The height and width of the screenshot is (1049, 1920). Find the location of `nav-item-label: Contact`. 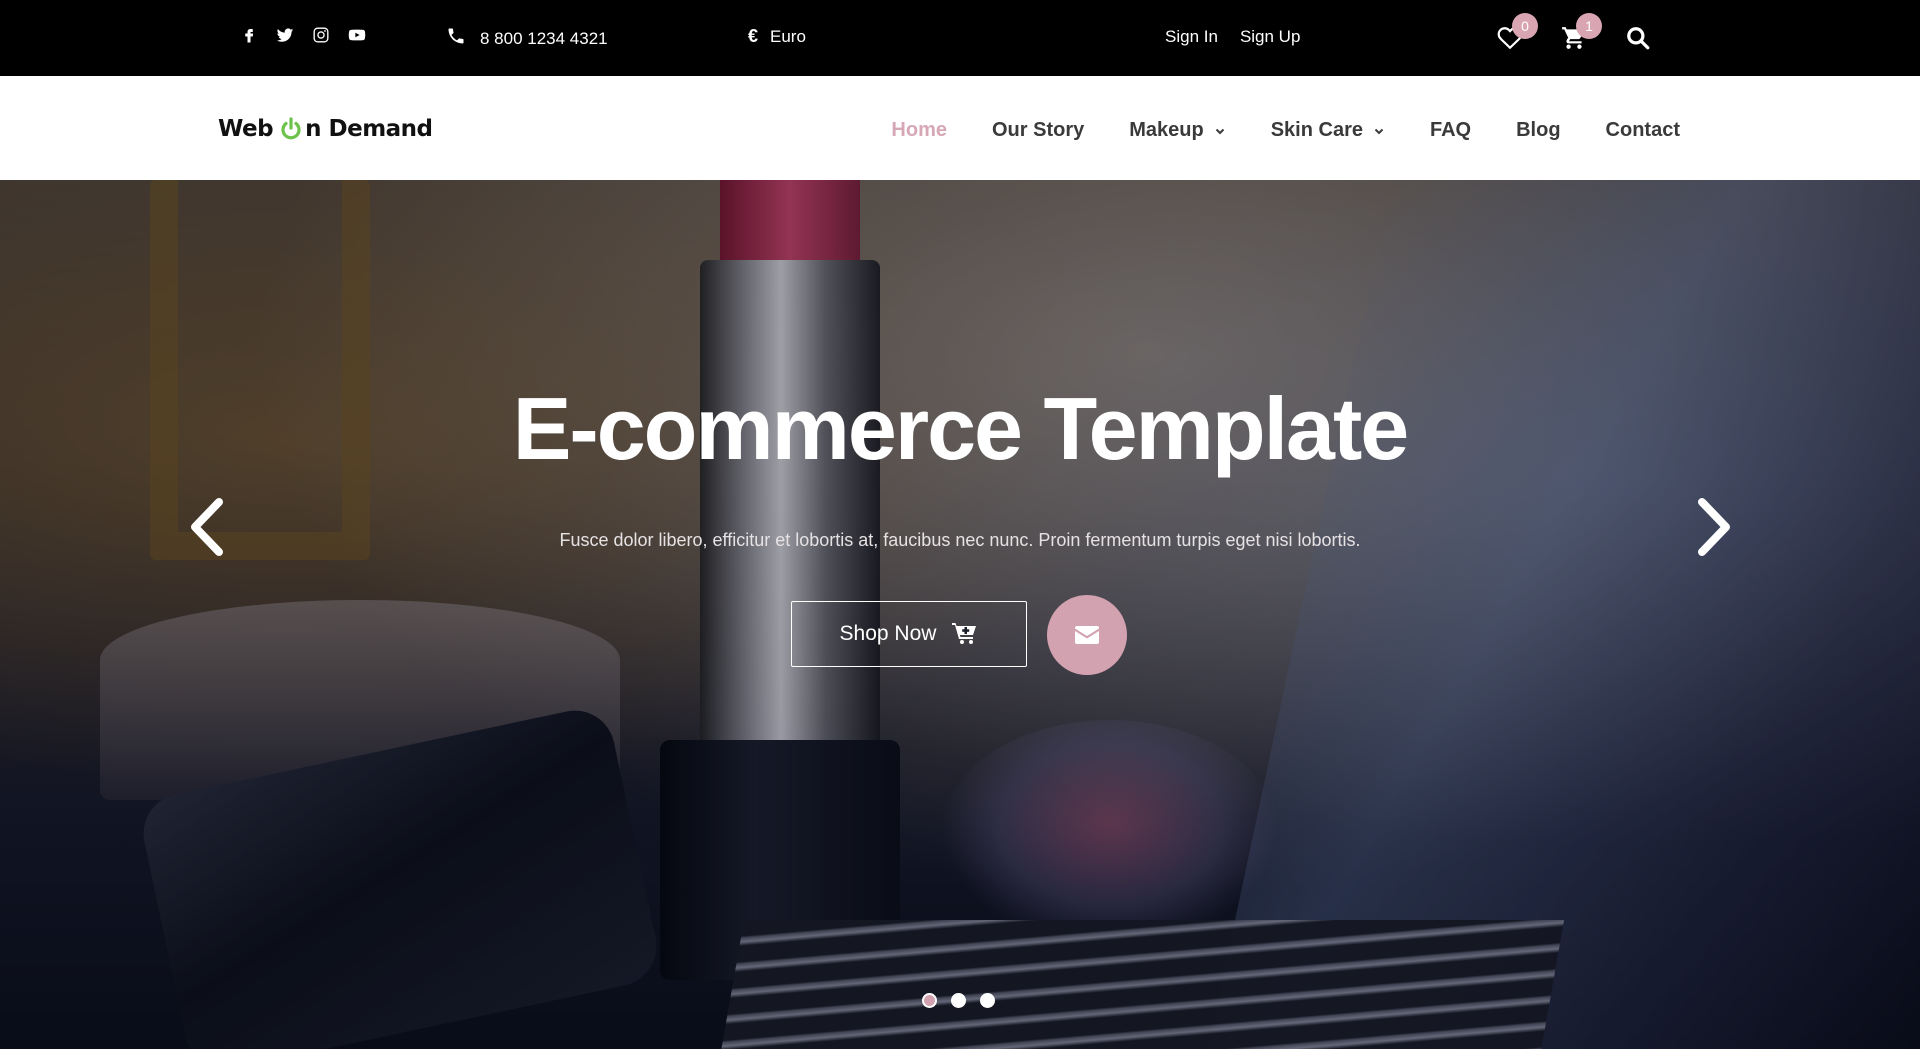

nav-item-label: Contact is located at coordinates (1642, 130).